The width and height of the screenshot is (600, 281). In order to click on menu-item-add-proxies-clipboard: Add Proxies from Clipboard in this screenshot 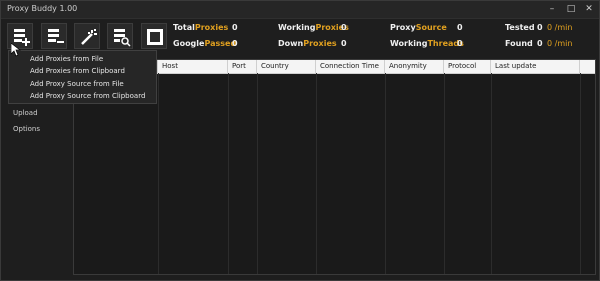, I will do `click(77, 71)`.